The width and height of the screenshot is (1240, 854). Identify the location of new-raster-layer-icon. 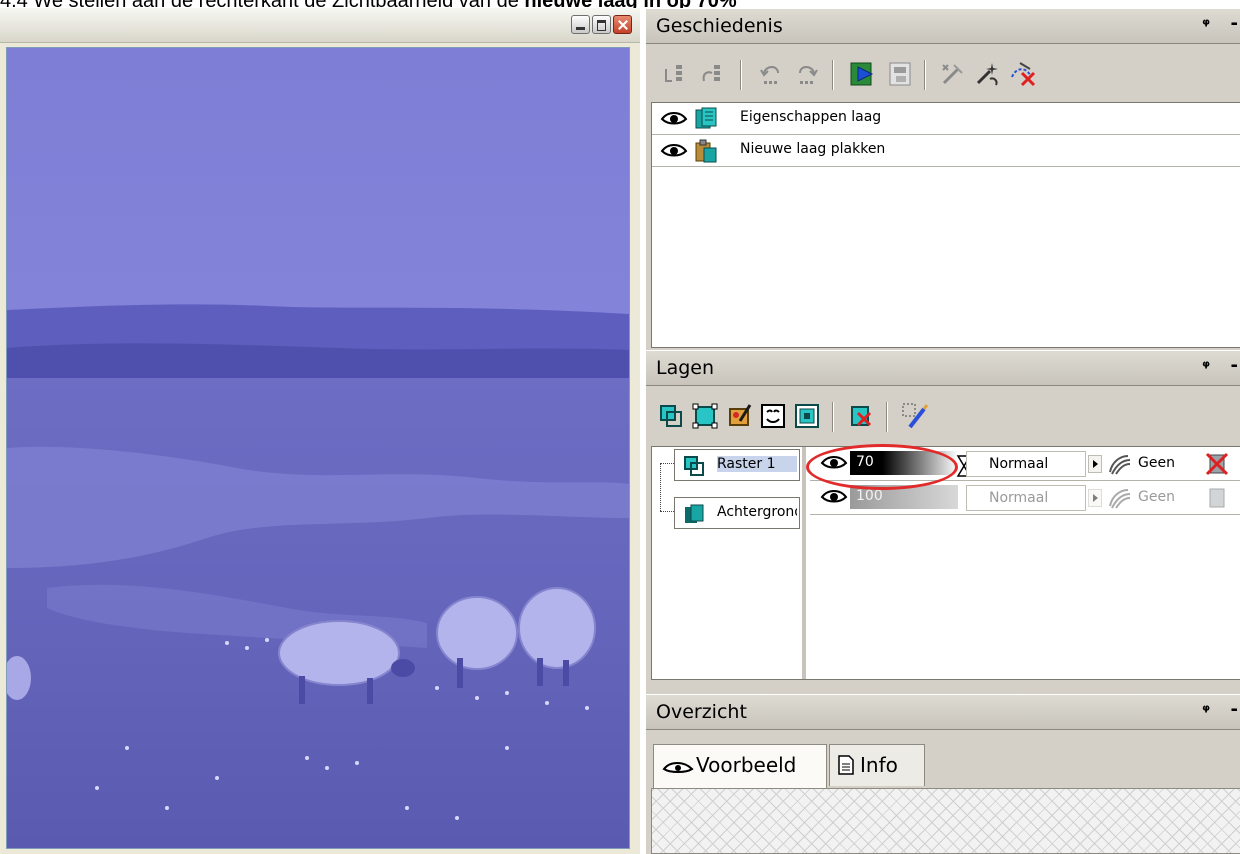
(671, 416).